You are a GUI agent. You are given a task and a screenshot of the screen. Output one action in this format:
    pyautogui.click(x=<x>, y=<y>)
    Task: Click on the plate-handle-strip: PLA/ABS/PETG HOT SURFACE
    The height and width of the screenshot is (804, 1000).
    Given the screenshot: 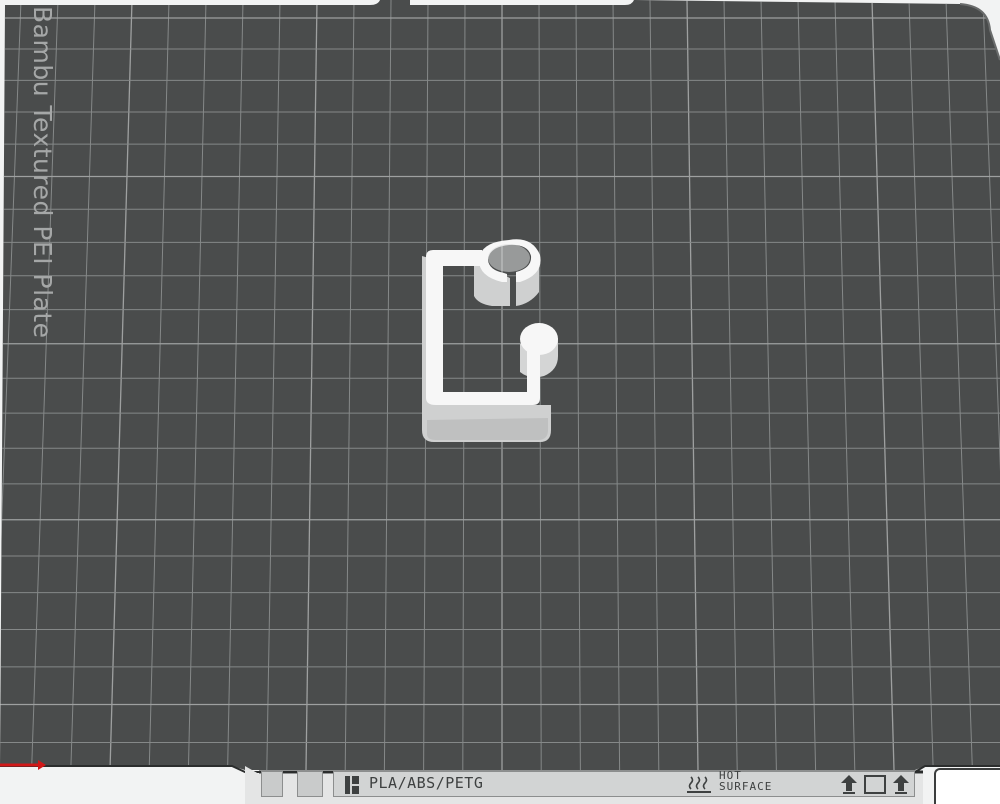 What is the action you would take?
    pyautogui.click(x=584, y=785)
    